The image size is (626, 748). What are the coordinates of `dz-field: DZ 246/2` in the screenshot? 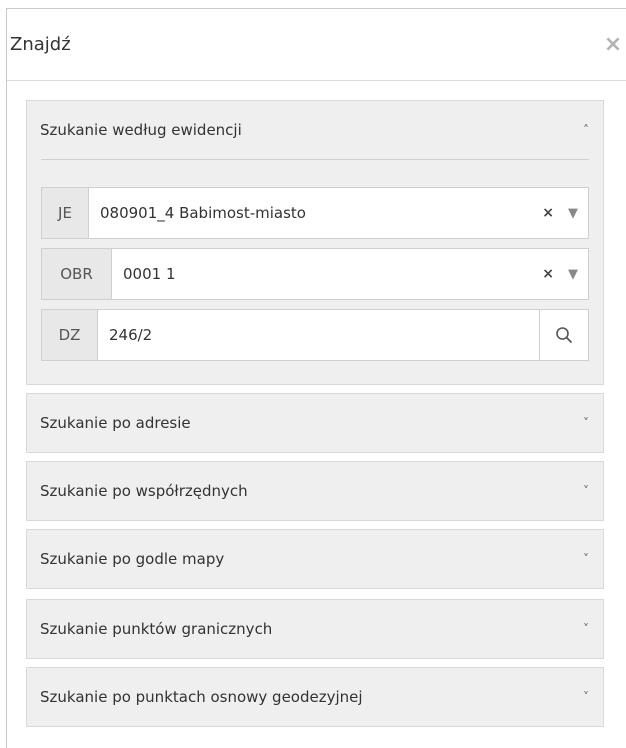 It's located at (315, 335).